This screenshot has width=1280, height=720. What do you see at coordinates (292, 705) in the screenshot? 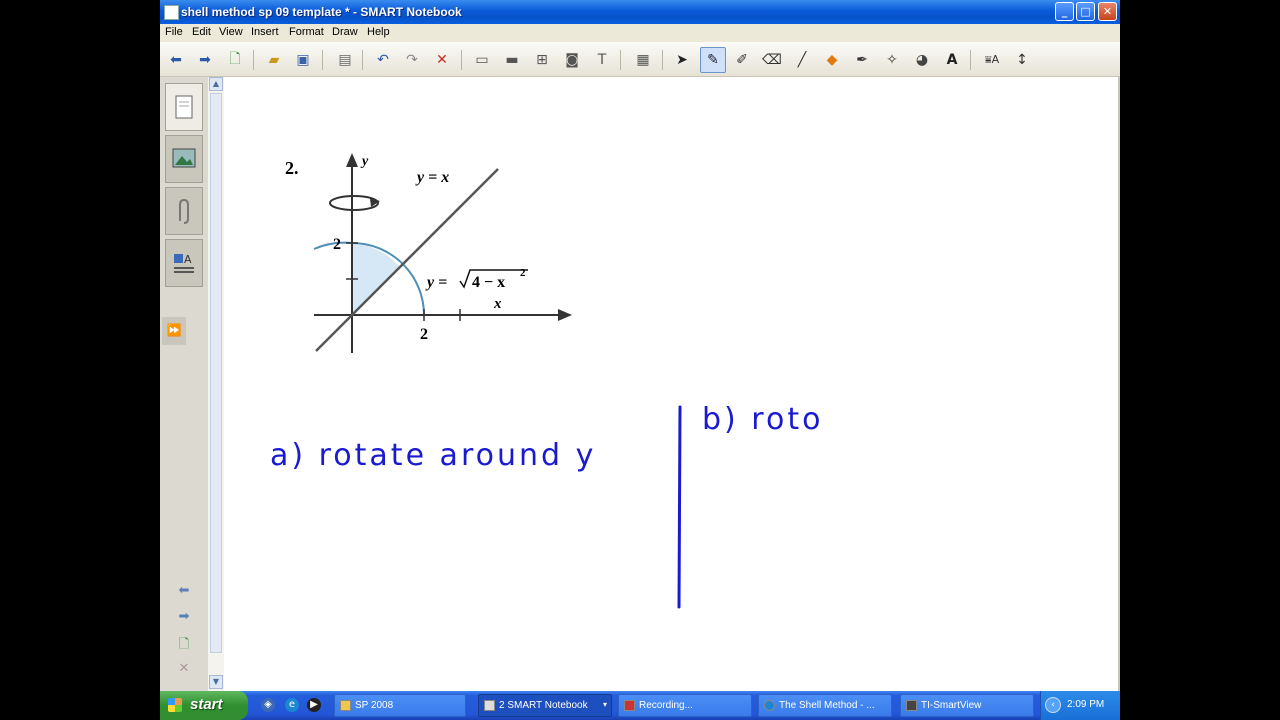
I see `internet-explorer-icon: e` at bounding box center [292, 705].